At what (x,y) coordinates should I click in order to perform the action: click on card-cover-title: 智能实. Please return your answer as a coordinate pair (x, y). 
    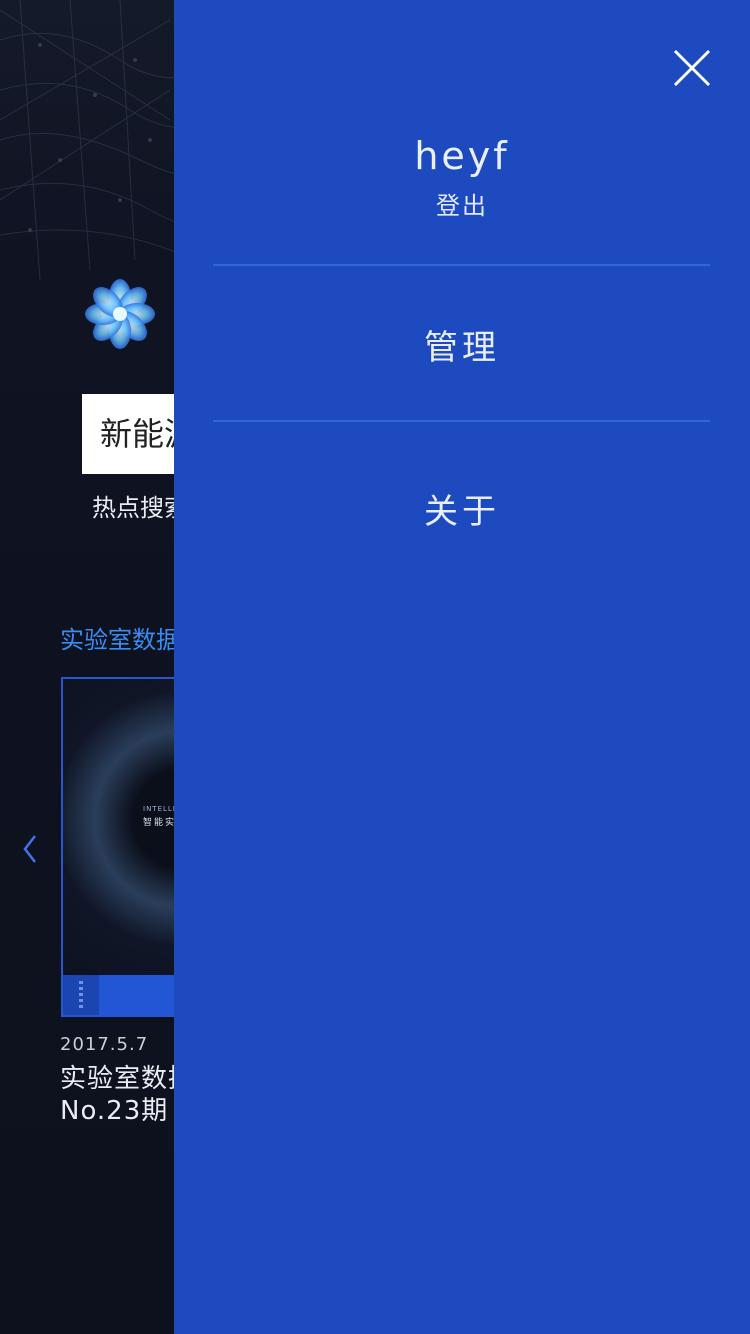
    Looking at the image, I should click on (160, 823).